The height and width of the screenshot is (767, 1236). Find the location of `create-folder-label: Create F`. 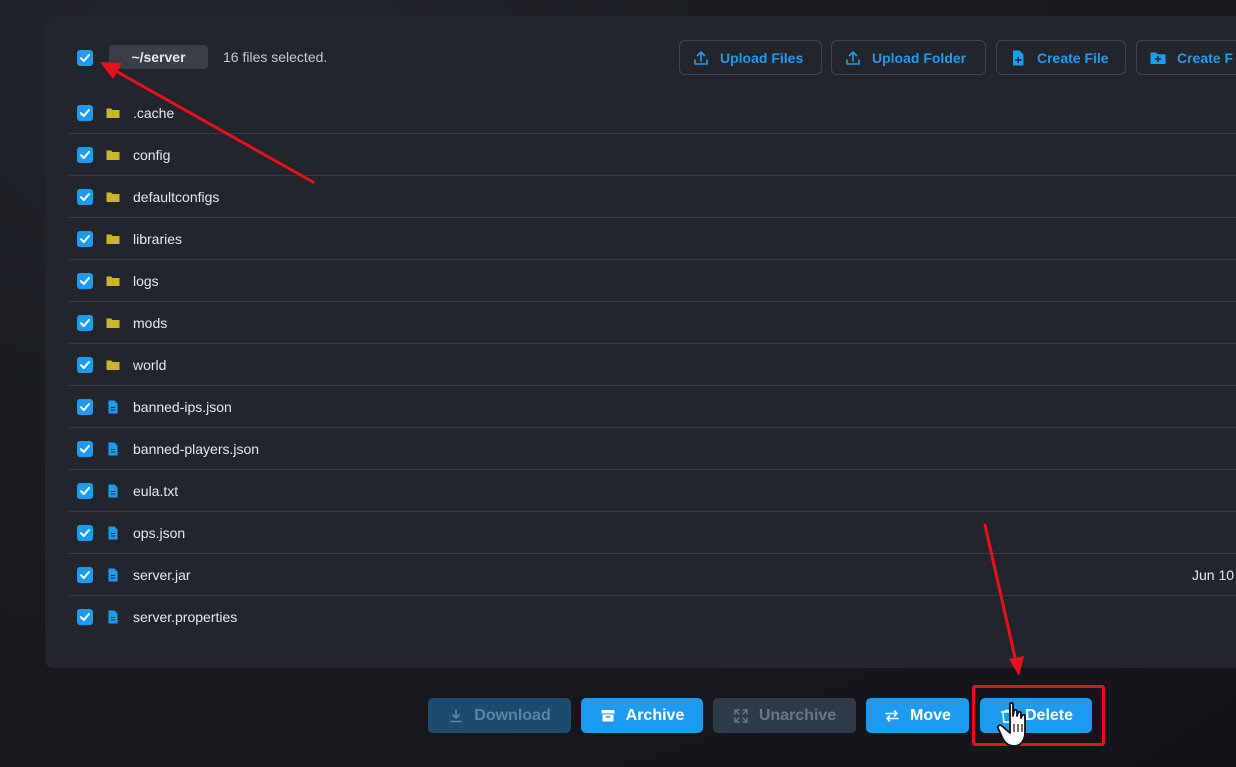

create-folder-label: Create F is located at coordinates (1205, 57).